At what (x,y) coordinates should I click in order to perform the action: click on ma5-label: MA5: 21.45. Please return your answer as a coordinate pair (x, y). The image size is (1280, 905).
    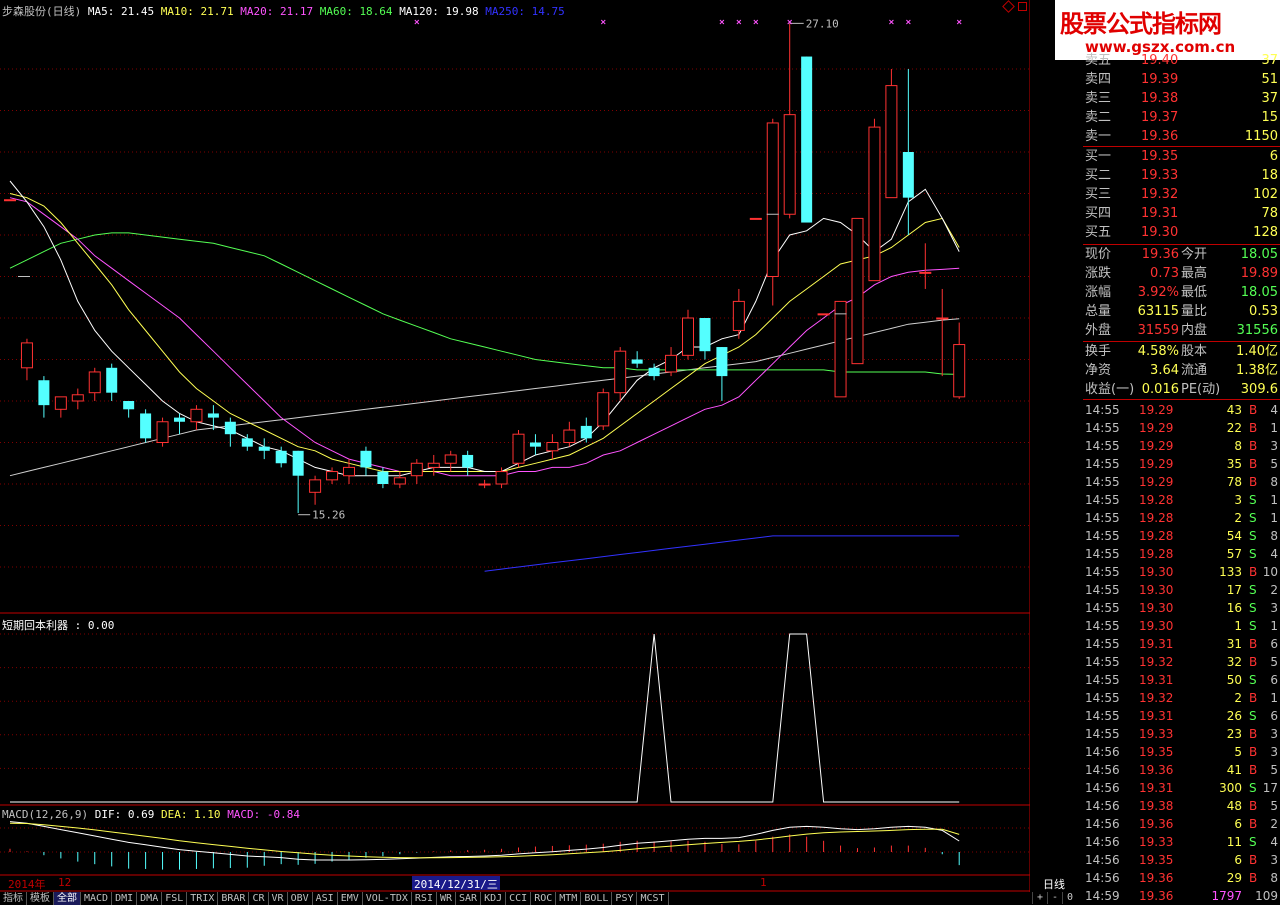
    Looking at the image, I should click on (121, 11).